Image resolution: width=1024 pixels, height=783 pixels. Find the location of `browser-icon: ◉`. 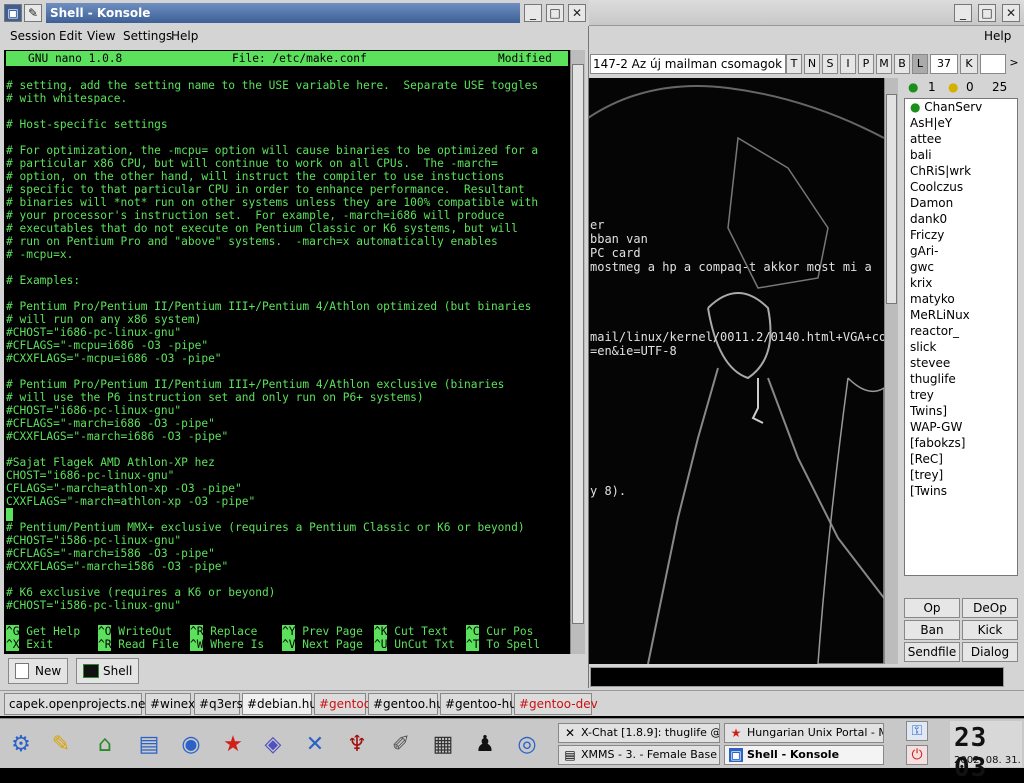

browser-icon: ◉ is located at coordinates (191, 744).